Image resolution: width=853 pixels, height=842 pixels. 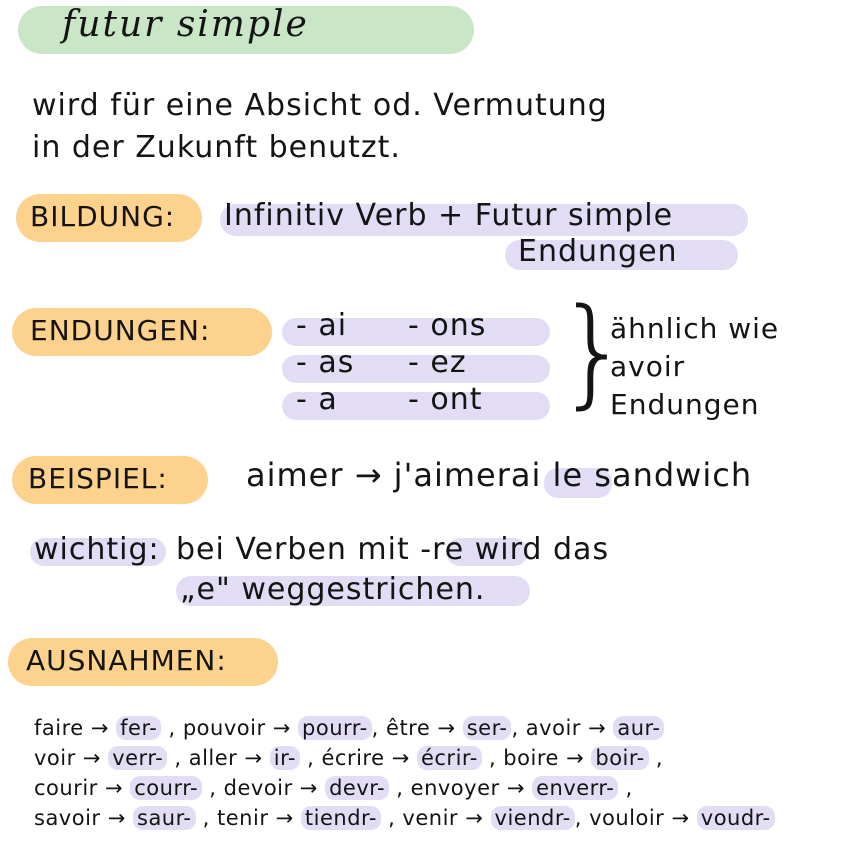 I want to click on beispiel-label: BEISPIEL:, so click(x=98, y=478).